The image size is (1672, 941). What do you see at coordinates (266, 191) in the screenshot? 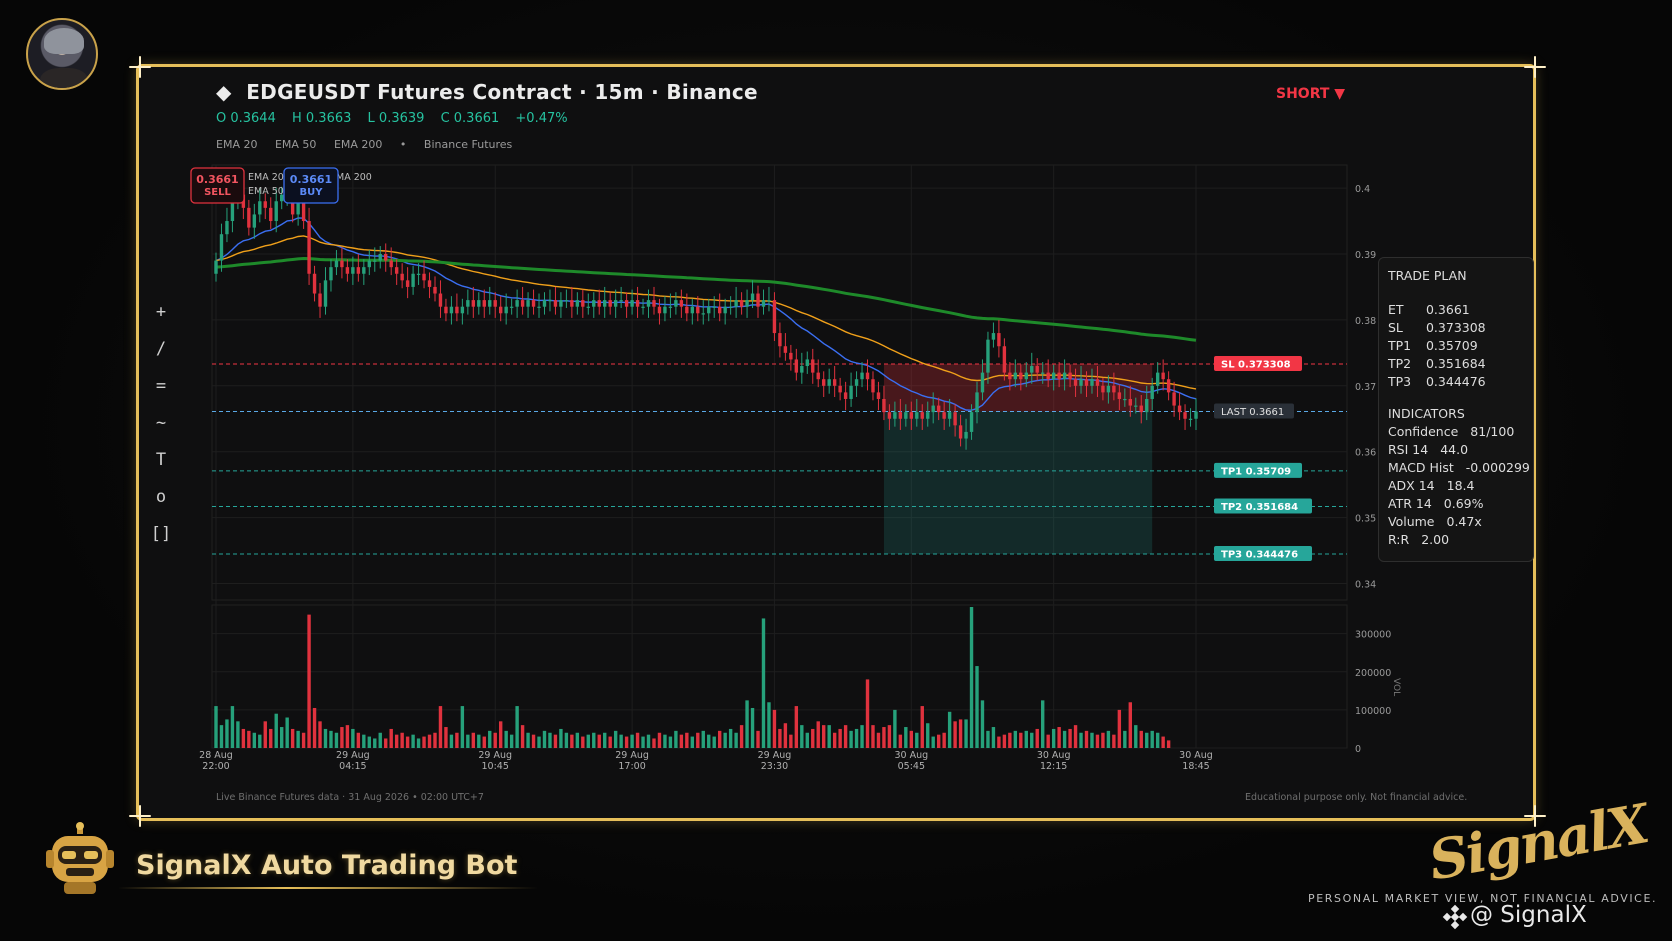
I see `overlay-ema50: EMA 50` at bounding box center [266, 191].